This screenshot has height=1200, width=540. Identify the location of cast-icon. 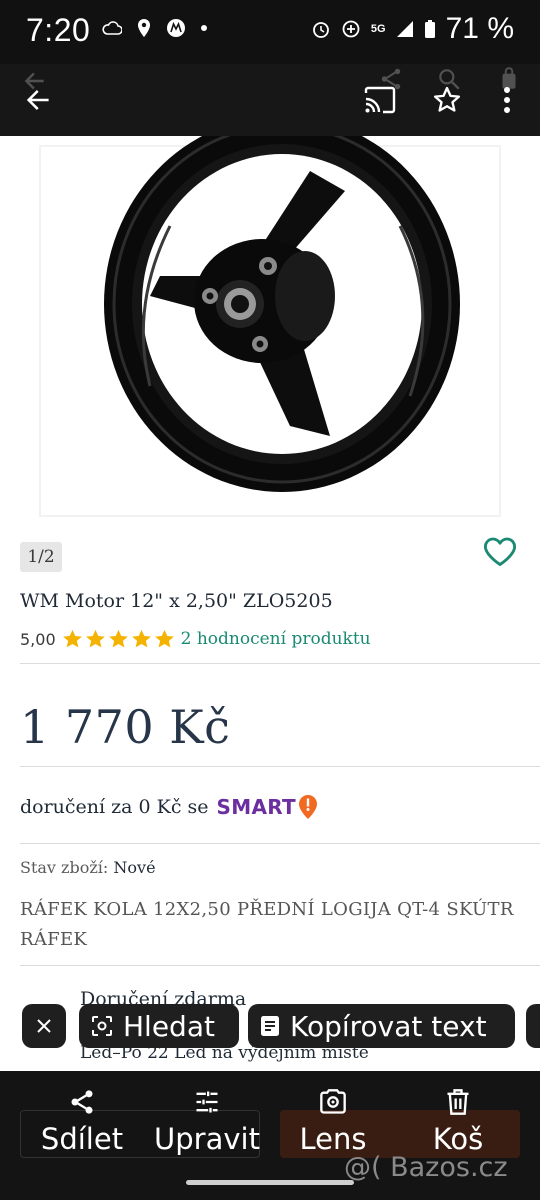
(380, 100).